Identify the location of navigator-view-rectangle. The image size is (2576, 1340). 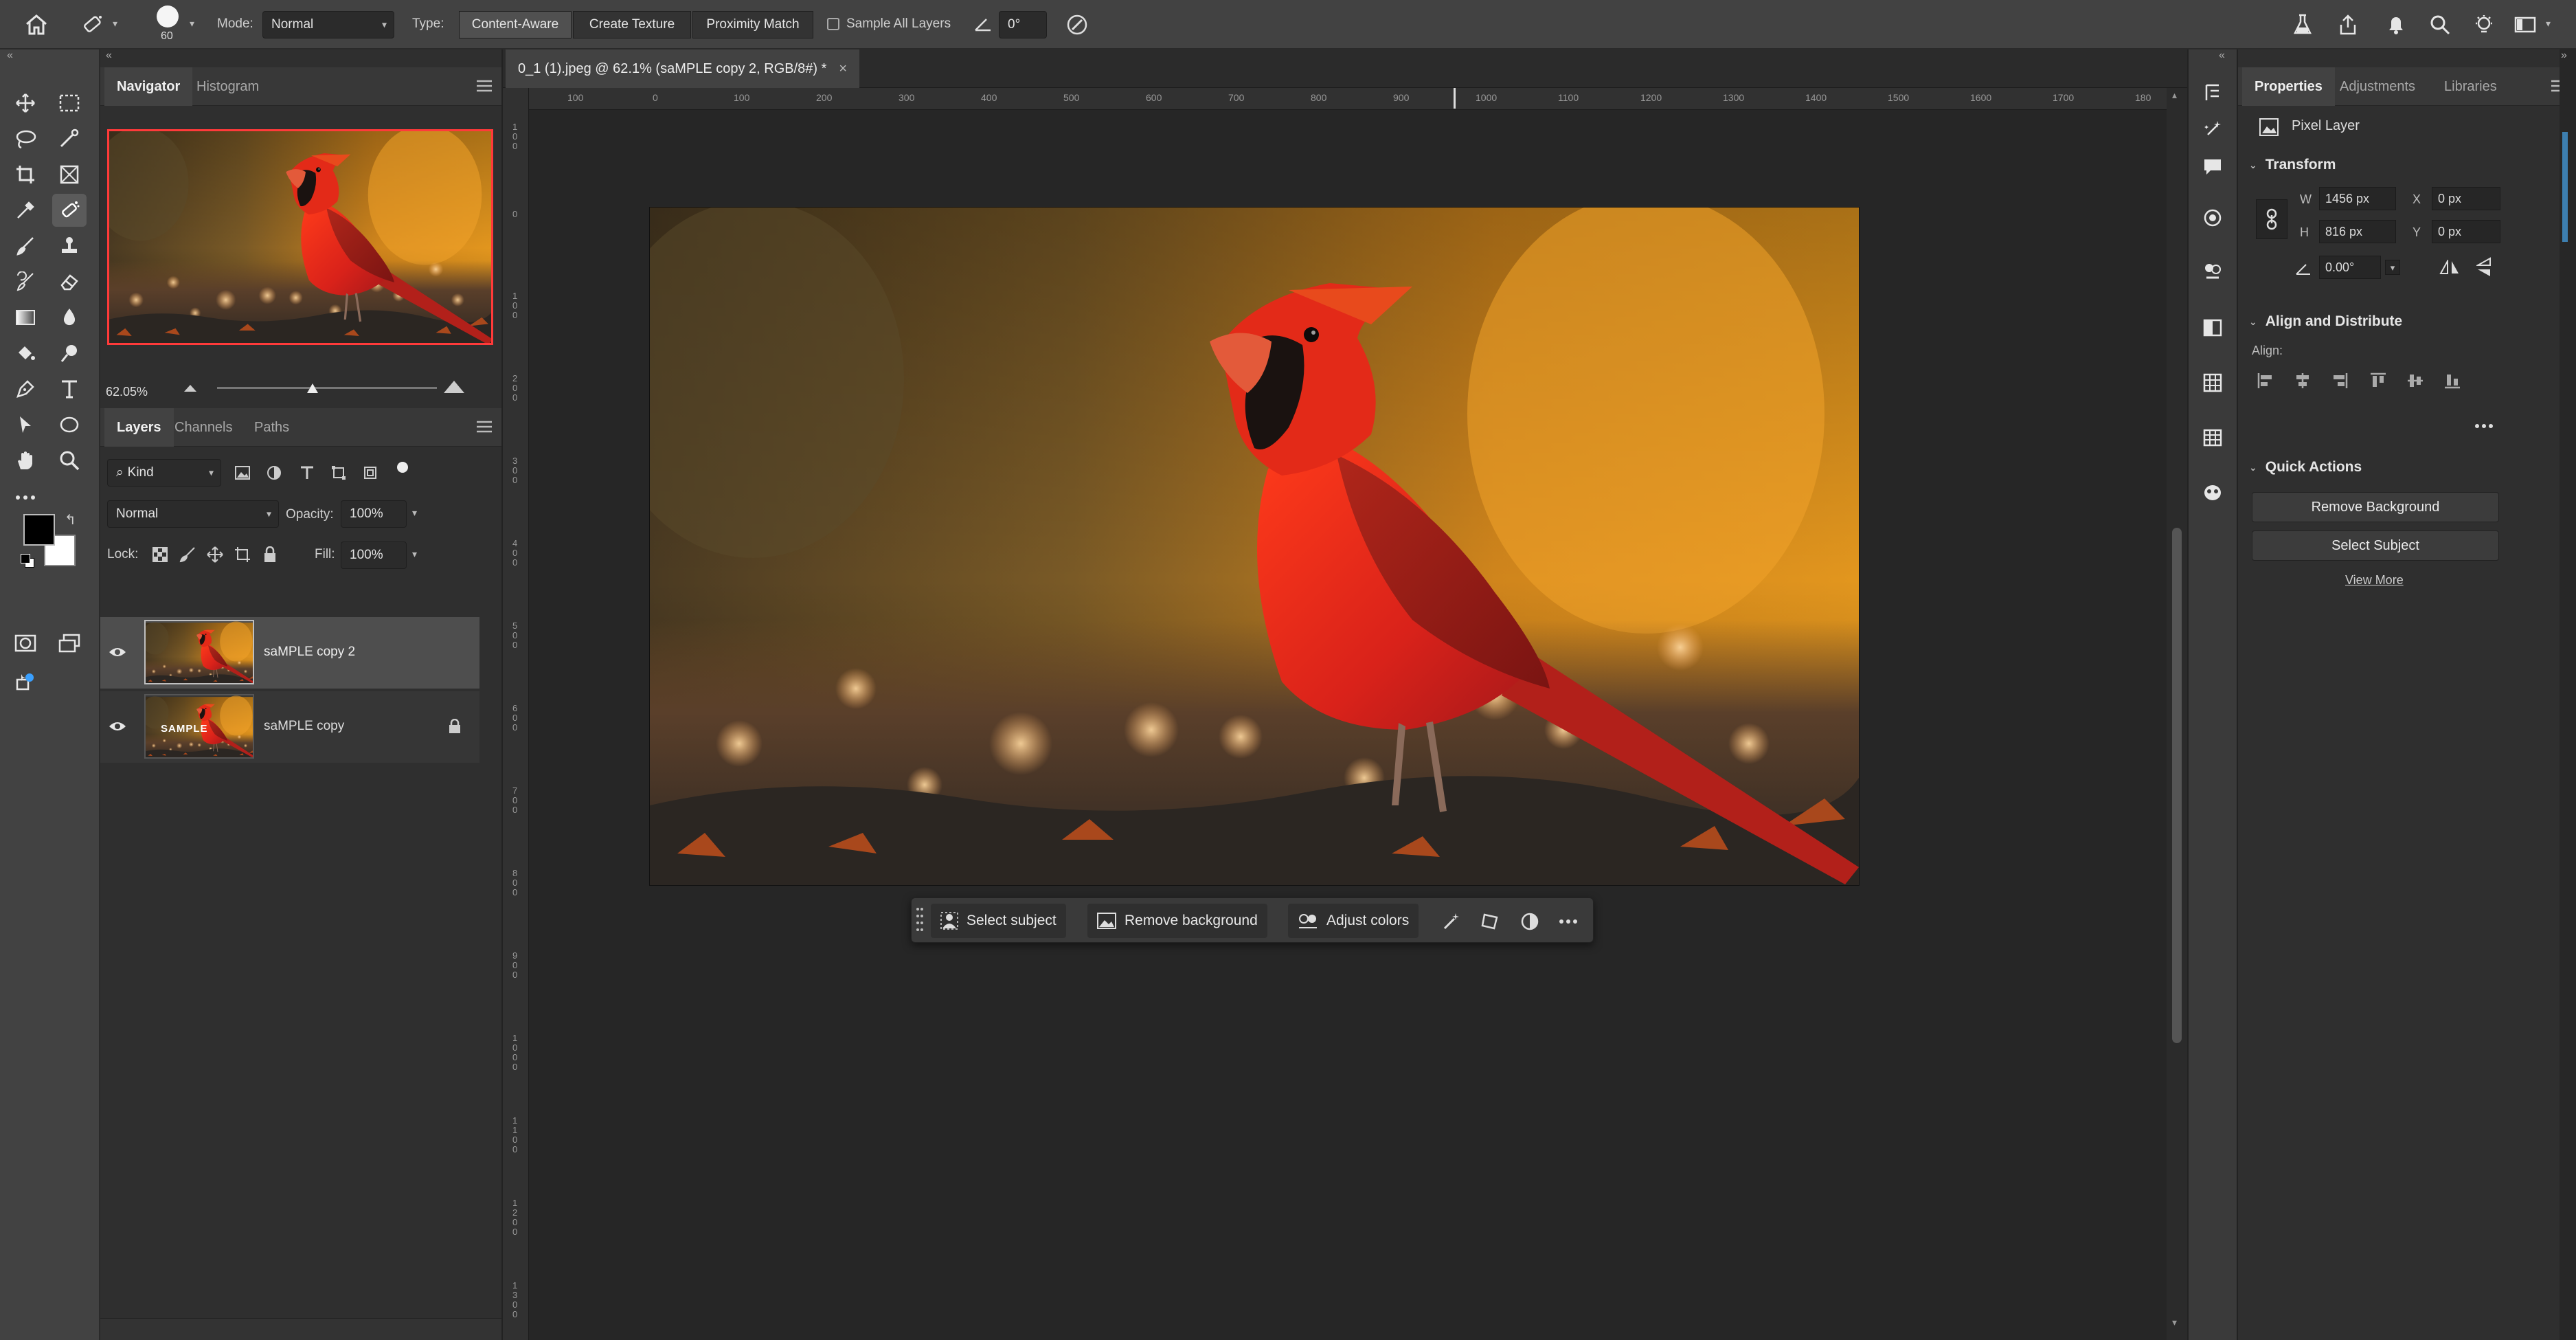
(300, 237).